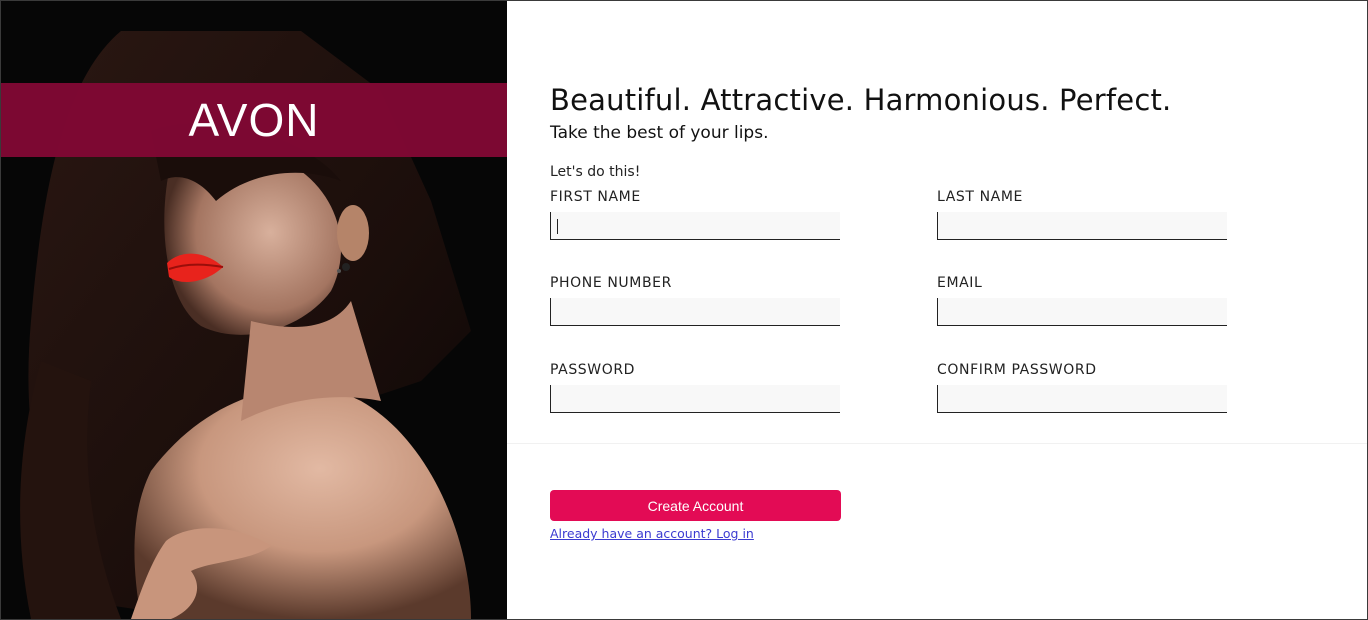 This screenshot has height=620, width=1368. Describe the element at coordinates (980, 197) in the screenshot. I see `last-name-label: LAST NAME` at that location.